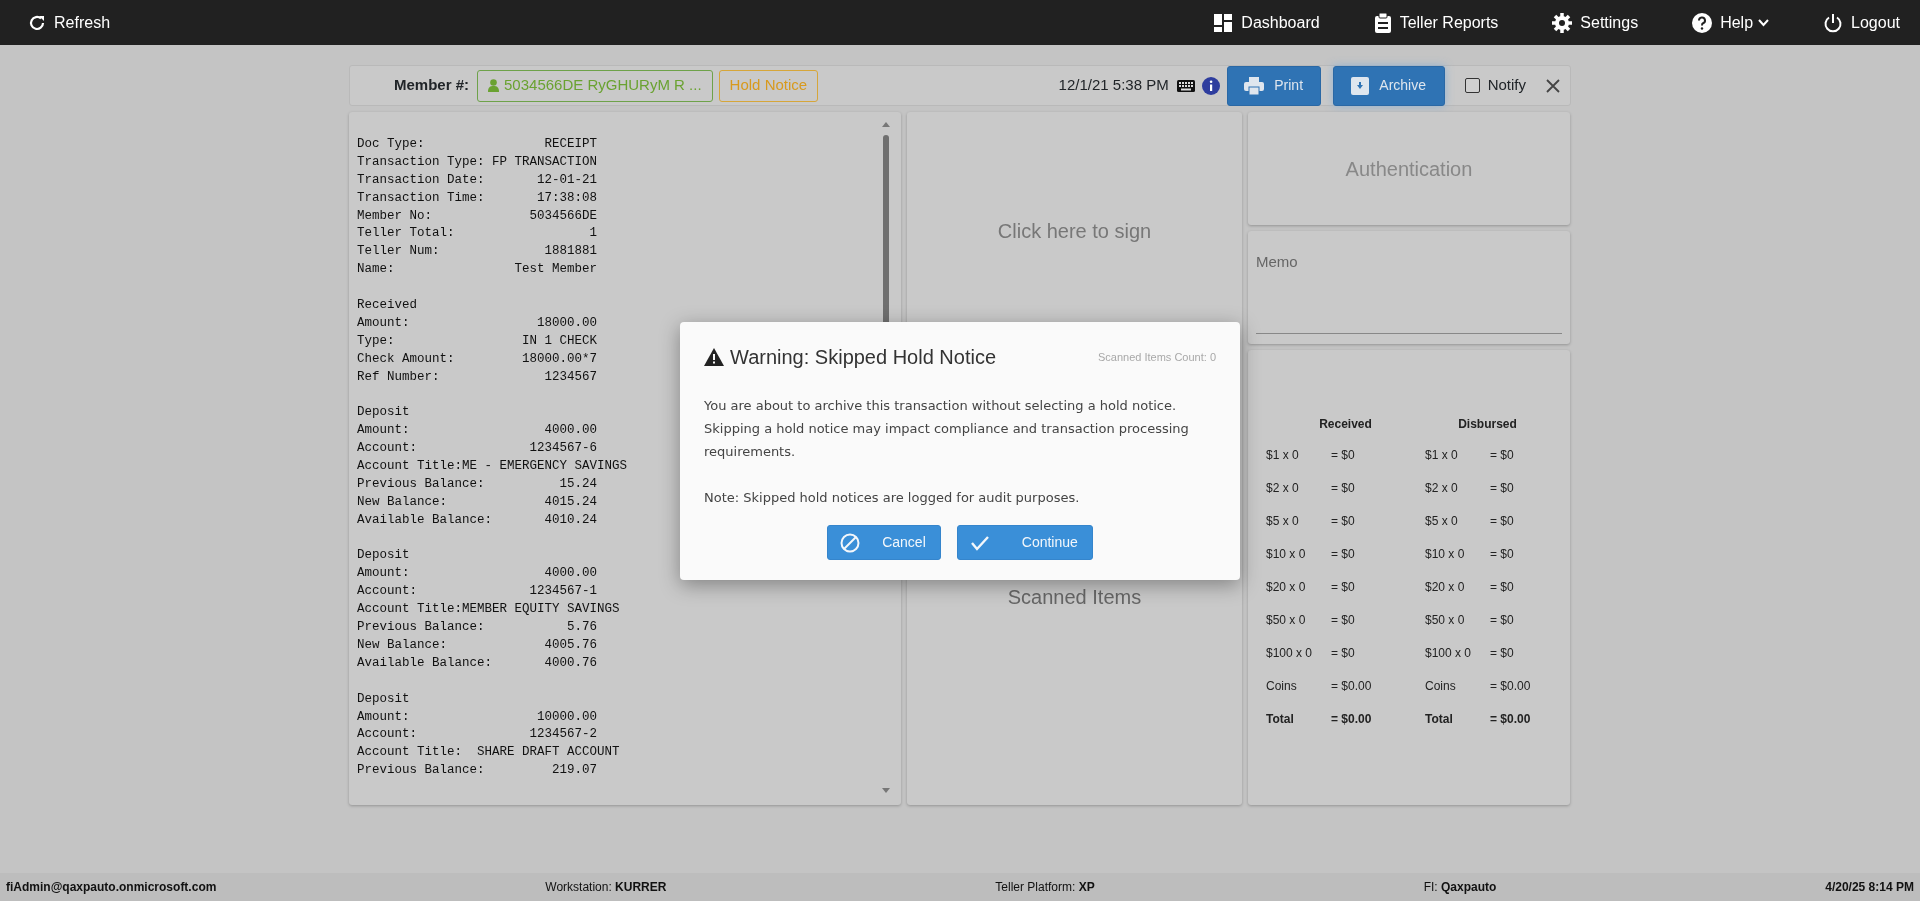 The width and height of the screenshot is (1920, 901). I want to click on receipt-label: Check Amount:, so click(406, 359).